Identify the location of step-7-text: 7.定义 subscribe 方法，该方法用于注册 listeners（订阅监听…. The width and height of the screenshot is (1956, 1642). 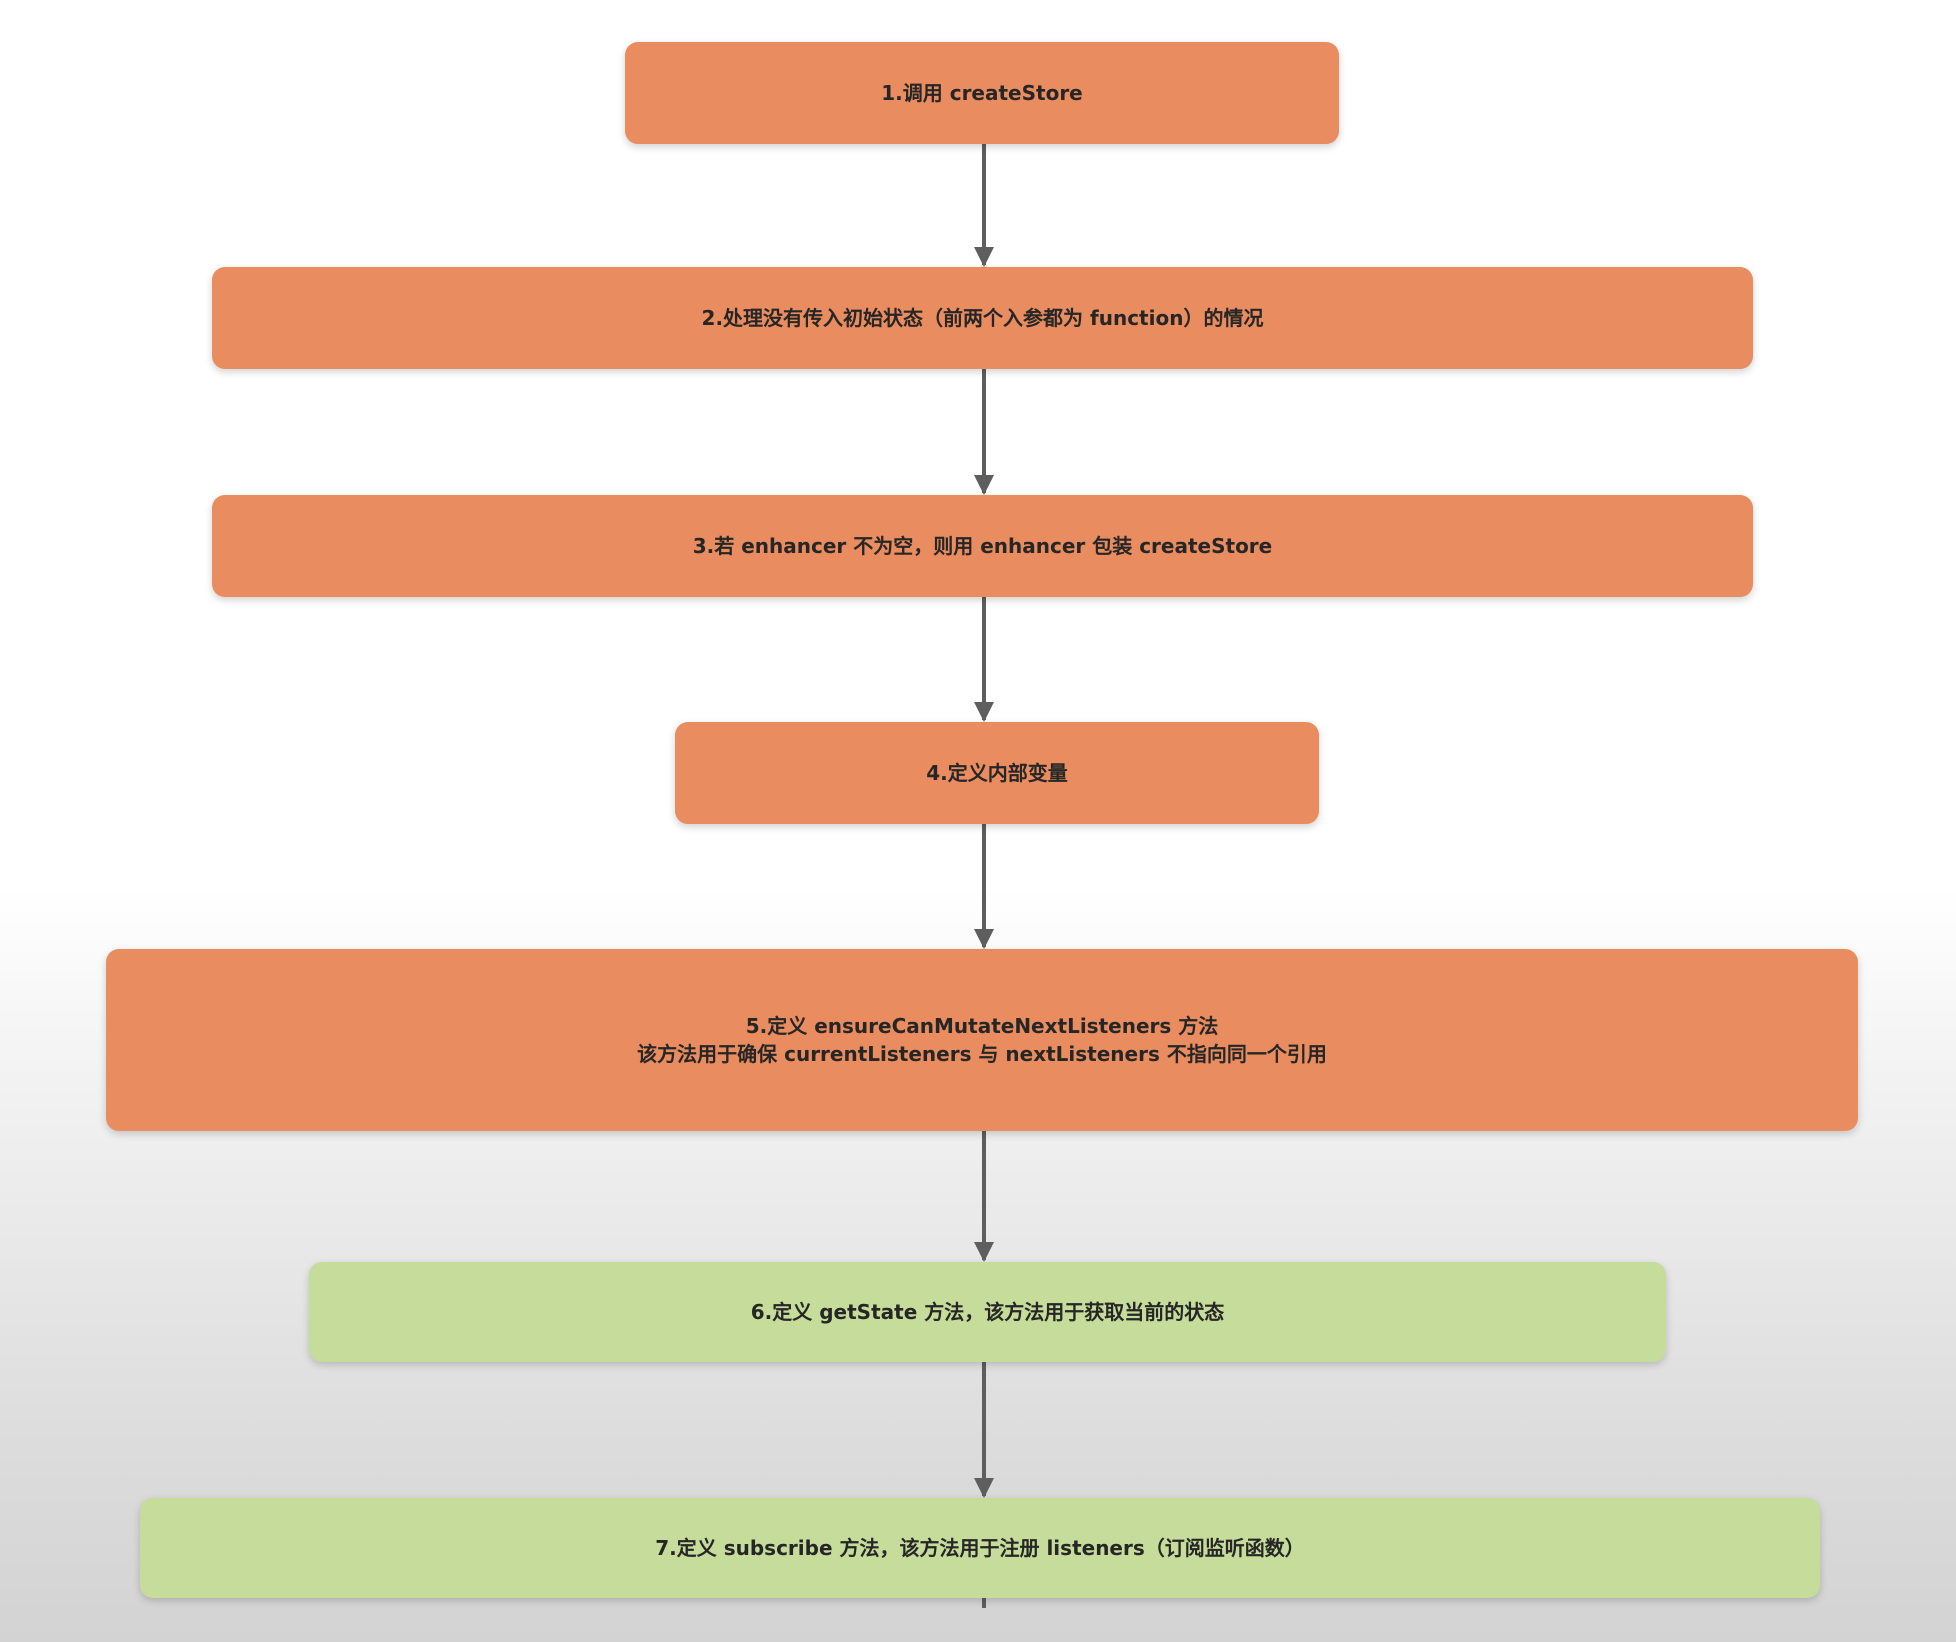
(980, 1548).